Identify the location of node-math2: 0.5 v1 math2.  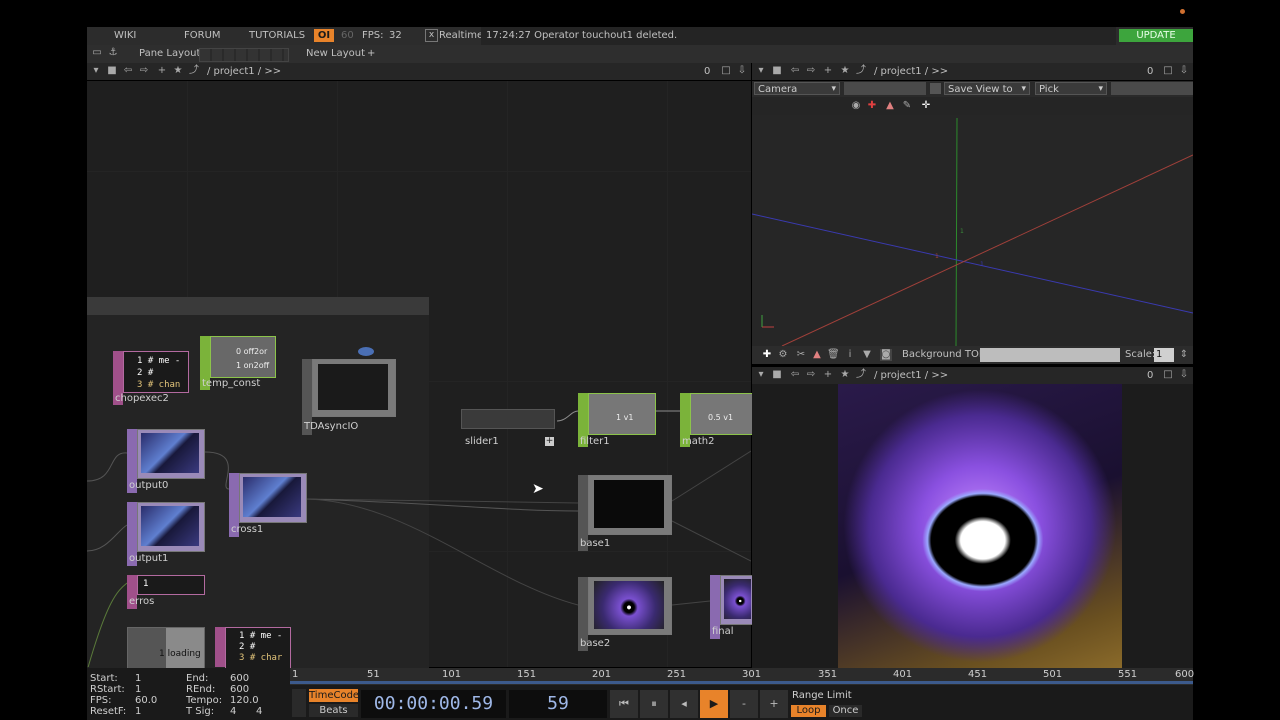
(716, 420).